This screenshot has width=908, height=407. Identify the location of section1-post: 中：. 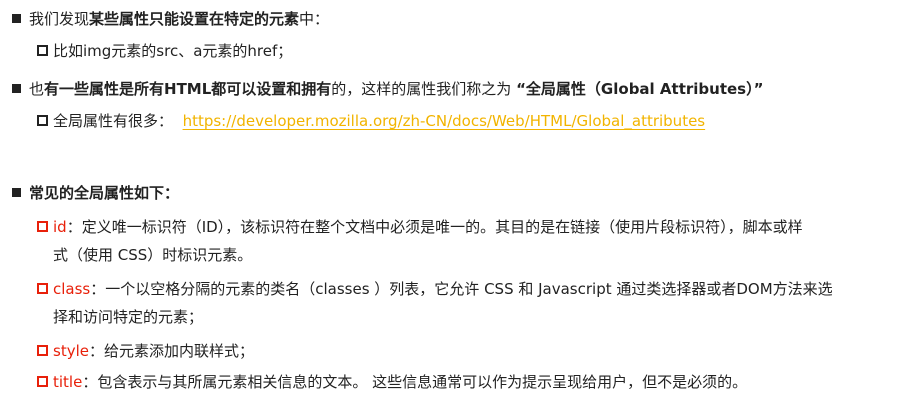
(314, 19).